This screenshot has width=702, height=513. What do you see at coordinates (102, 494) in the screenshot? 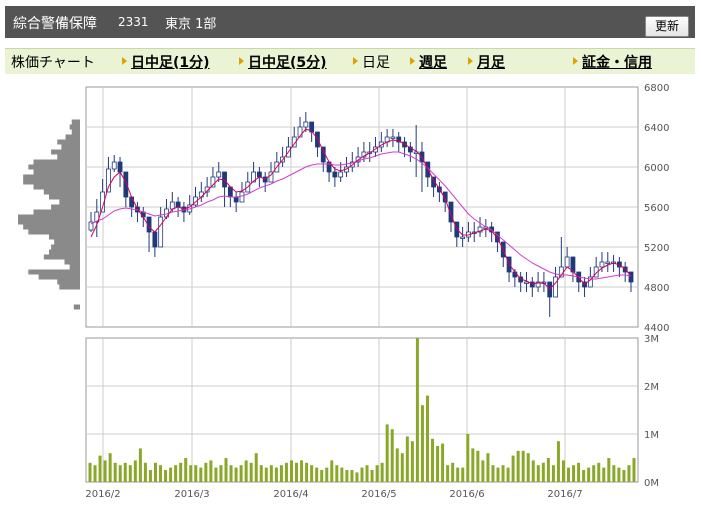
I see `date-tick-label: 2016/2` at bounding box center [102, 494].